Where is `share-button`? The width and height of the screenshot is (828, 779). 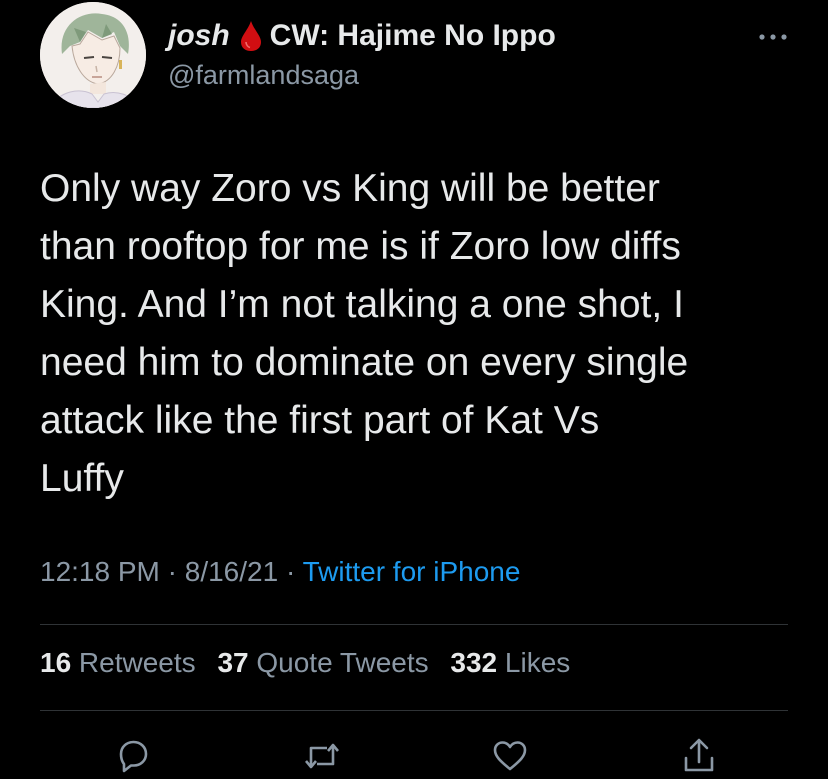
share-button is located at coordinates (699, 756).